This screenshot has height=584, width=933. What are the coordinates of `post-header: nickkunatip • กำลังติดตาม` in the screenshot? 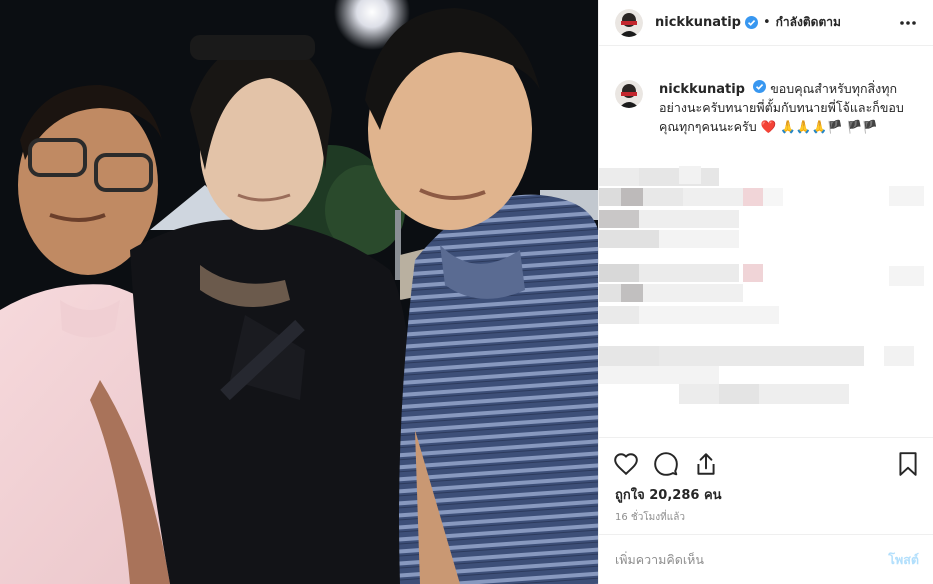 It's located at (766, 23).